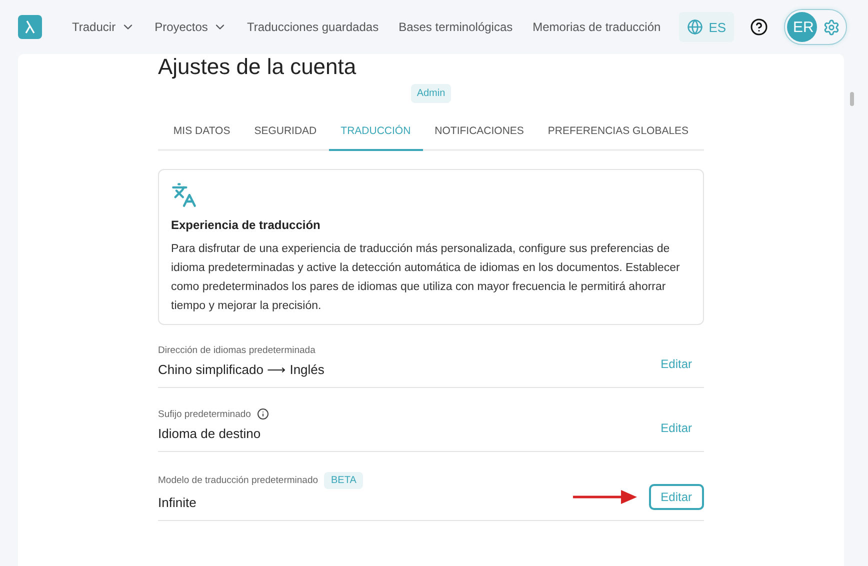 Image resolution: width=868 pixels, height=566 pixels. I want to click on page-title: Ajustes de la cuenta, so click(257, 67).